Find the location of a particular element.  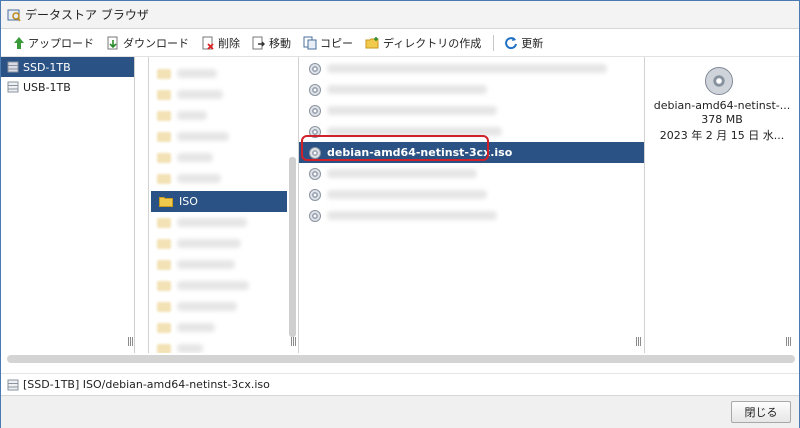

datastore-label: SSD-1TB is located at coordinates (47, 67).